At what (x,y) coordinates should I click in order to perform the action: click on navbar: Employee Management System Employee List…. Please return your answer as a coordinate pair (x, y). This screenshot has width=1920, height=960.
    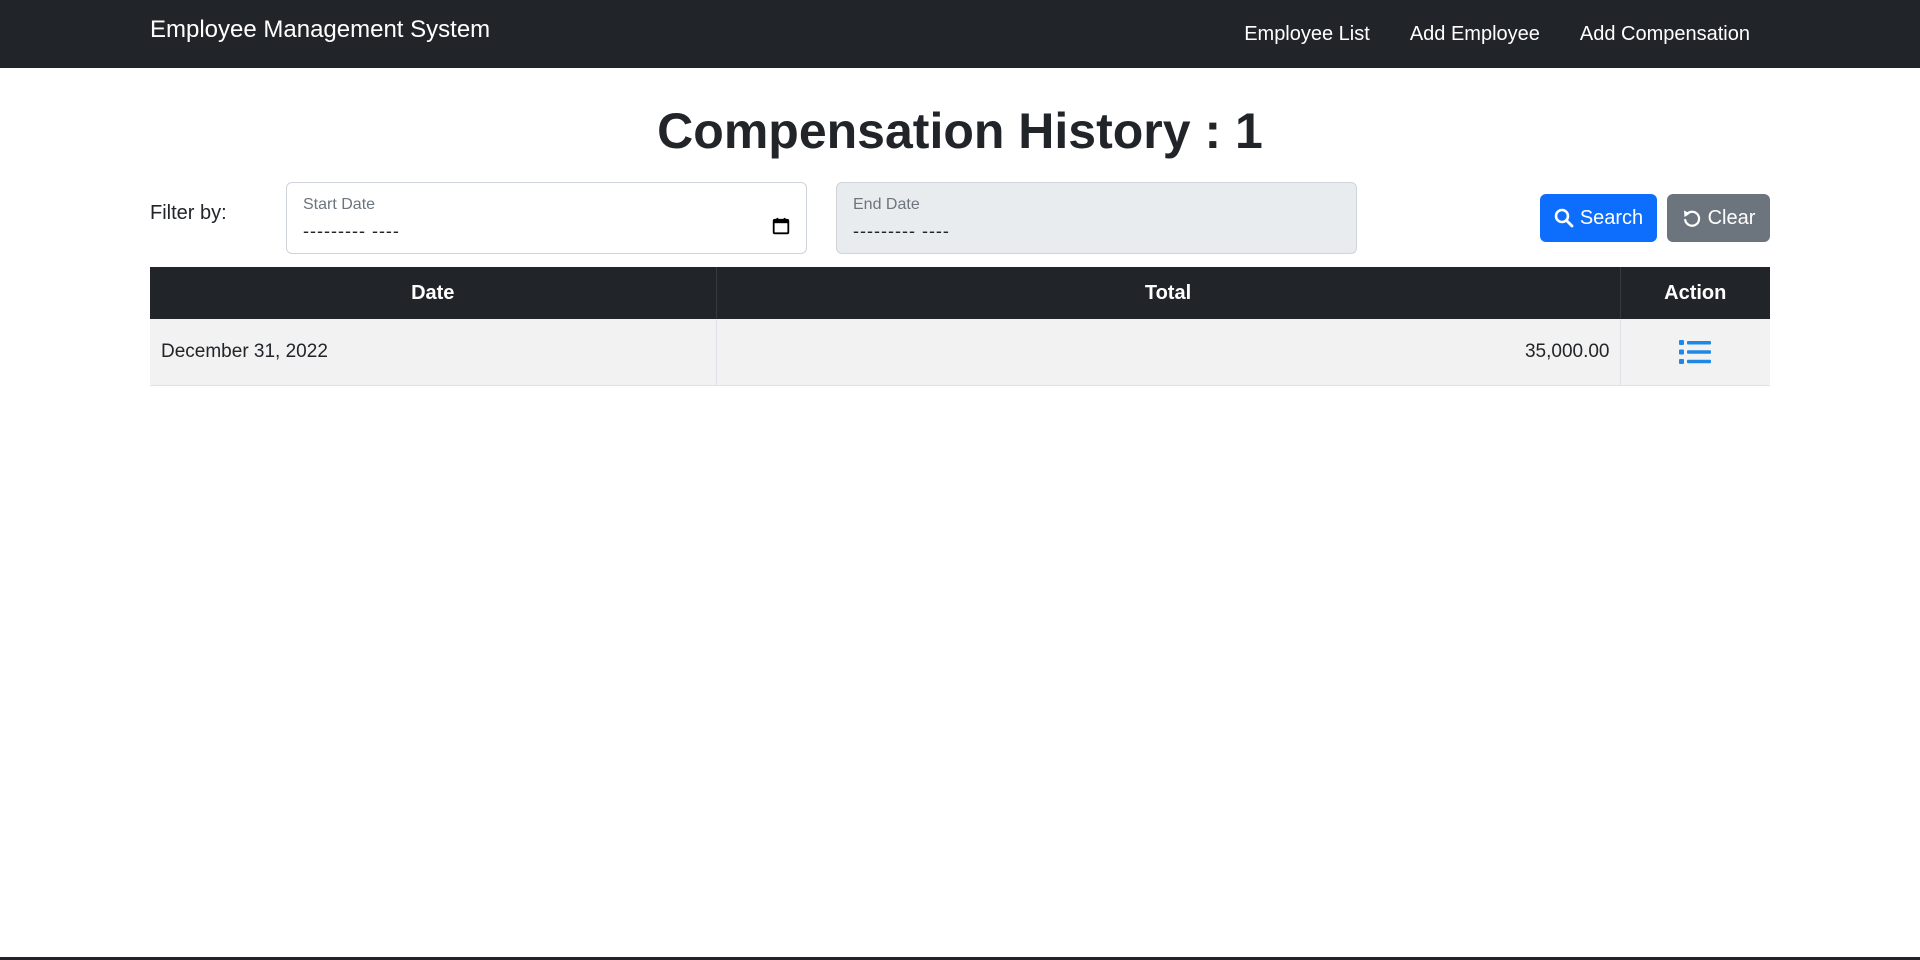
    Looking at the image, I should click on (960, 34).